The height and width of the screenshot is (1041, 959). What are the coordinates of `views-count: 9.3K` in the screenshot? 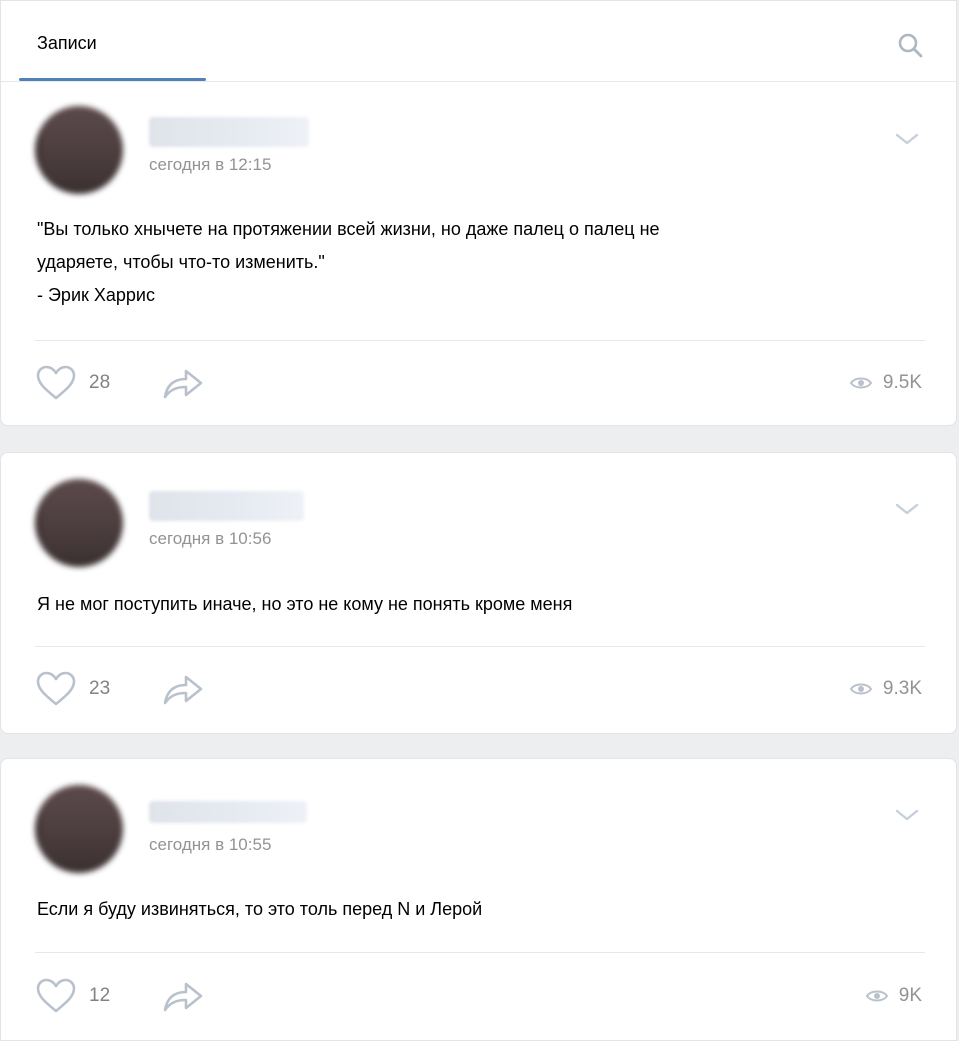 It's located at (902, 688).